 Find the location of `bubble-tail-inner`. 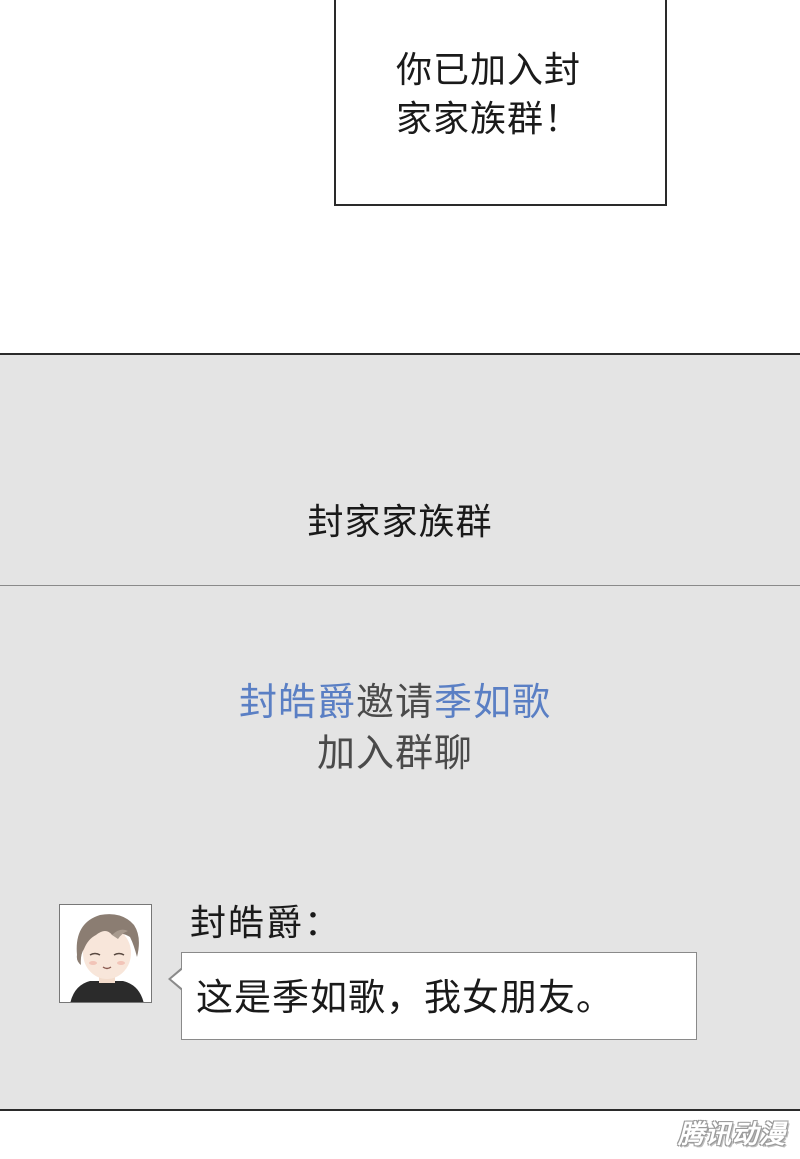

bubble-tail-inner is located at coordinates (177, 979).